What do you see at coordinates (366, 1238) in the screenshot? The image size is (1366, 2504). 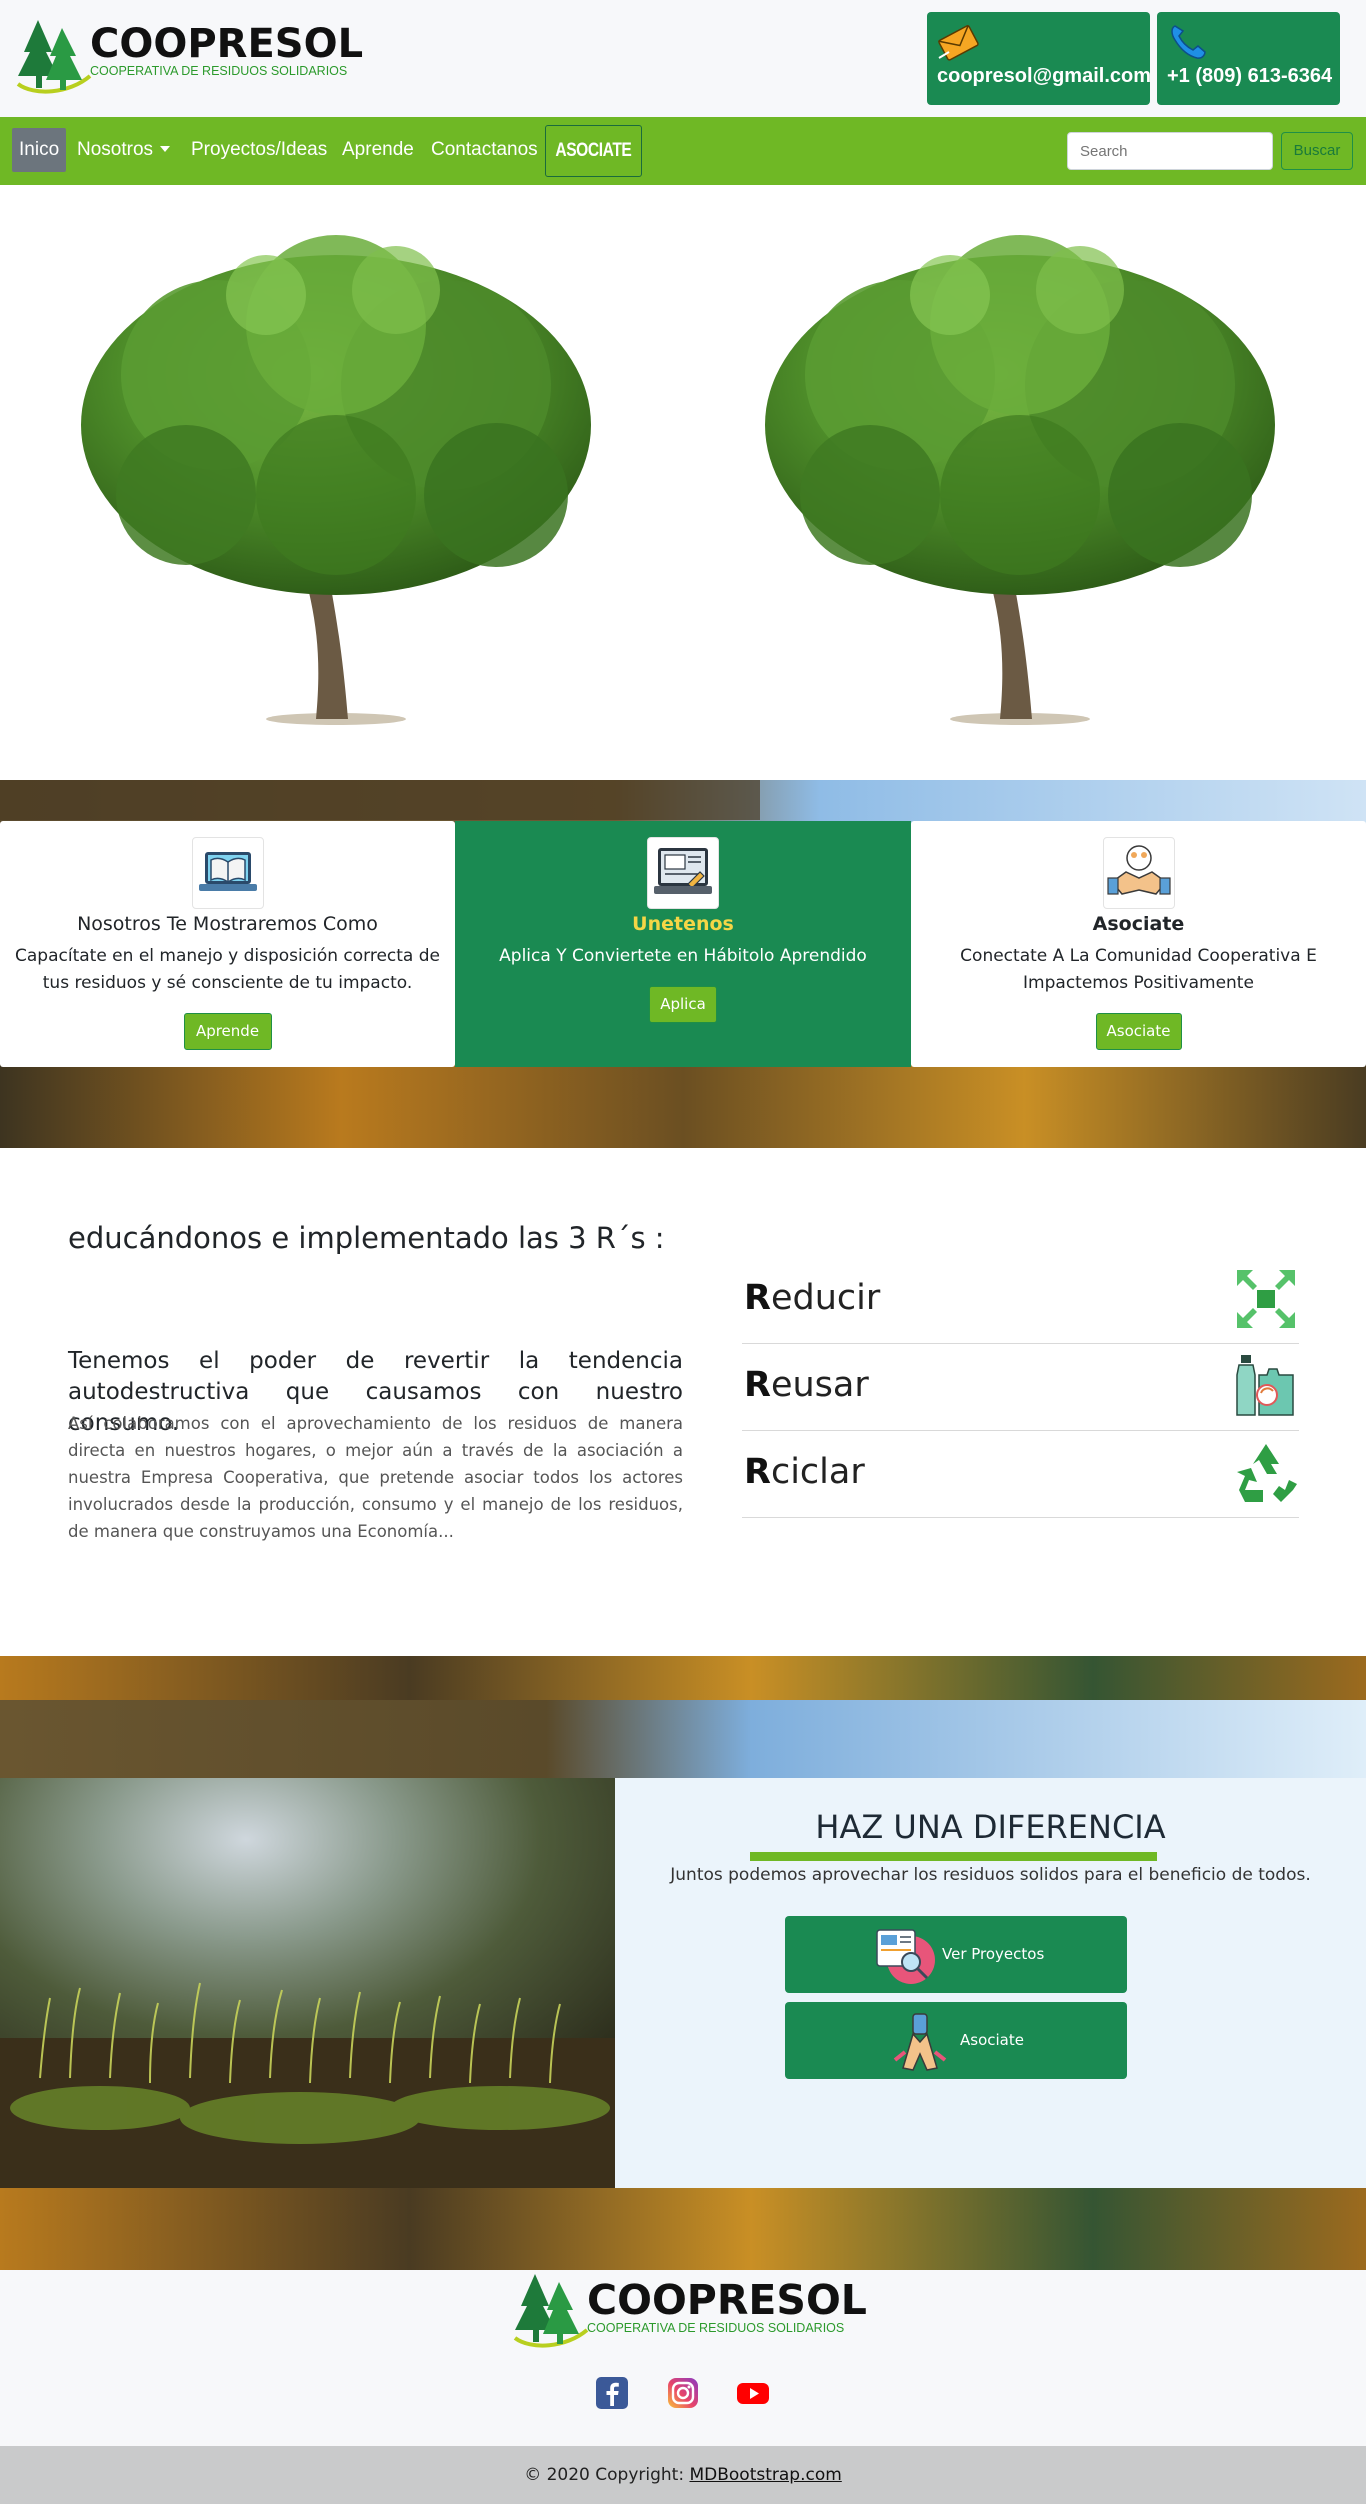 I see `section-title: educándonos e implementado las 3 R´s :` at bounding box center [366, 1238].